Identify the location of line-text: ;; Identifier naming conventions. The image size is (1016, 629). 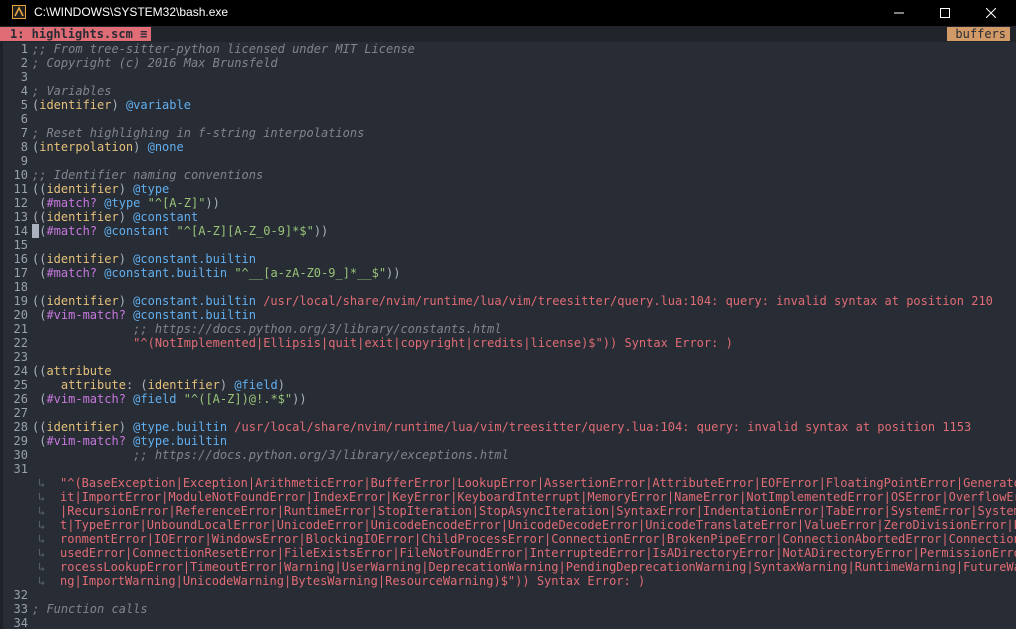
(147, 175).